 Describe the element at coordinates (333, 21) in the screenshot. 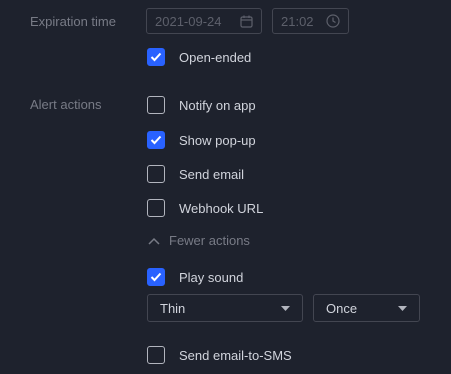

I see `clock-icon` at that location.